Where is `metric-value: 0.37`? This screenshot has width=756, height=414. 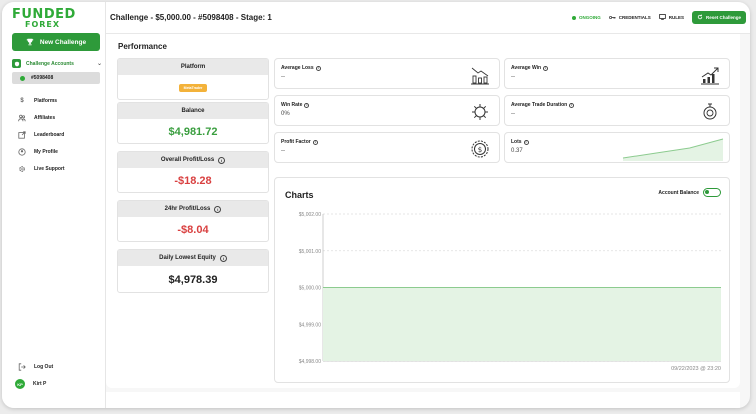 metric-value: 0.37 is located at coordinates (517, 151).